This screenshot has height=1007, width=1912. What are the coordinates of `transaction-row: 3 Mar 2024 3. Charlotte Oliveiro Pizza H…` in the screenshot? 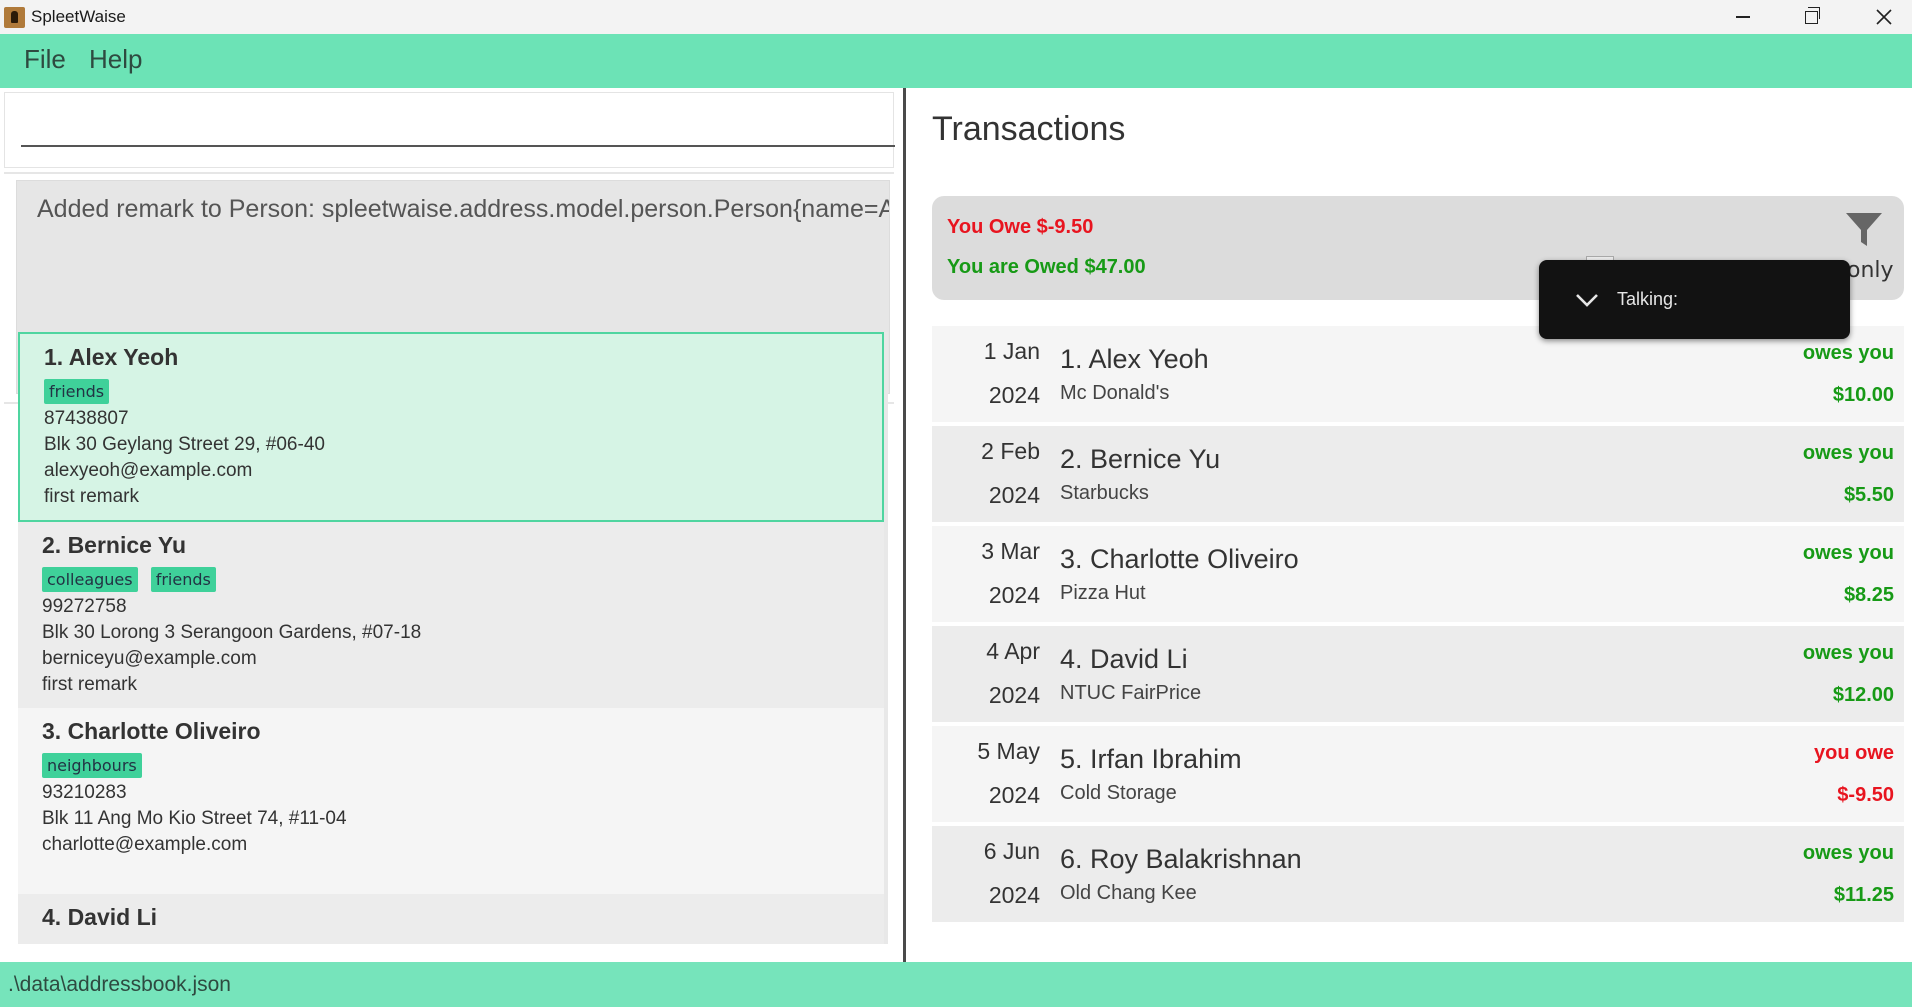 It's located at (1418, 574).